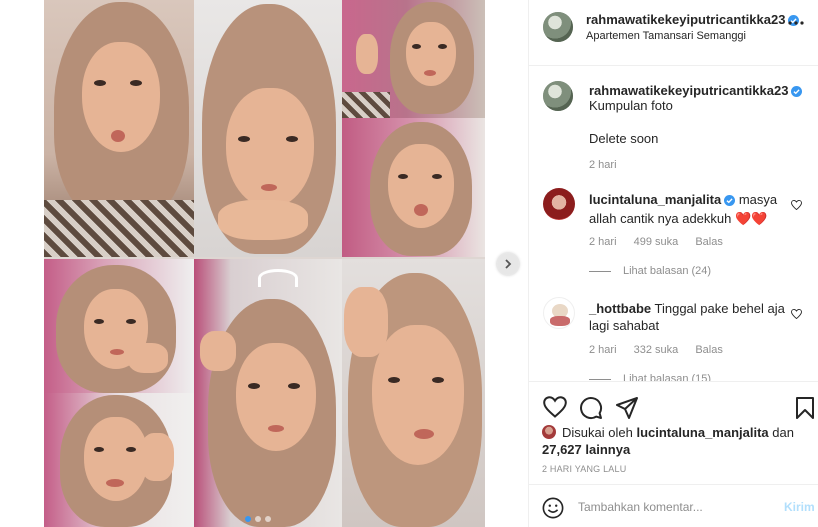 The width and height of the screenshot is (818, 527). What do you see at coordinates (678, 507) in the screenshot?
I see `comment-input` at bounding box center [678, 507].